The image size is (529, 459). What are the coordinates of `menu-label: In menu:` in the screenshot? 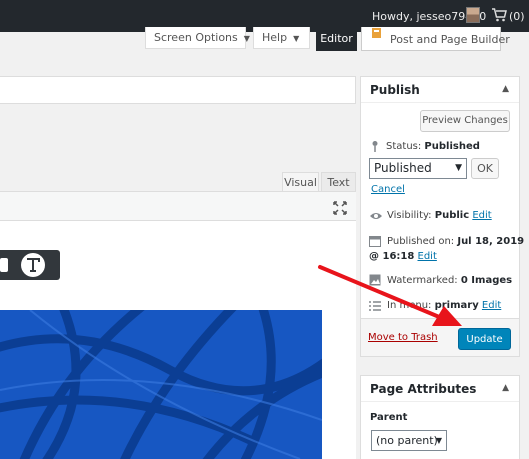 It's located at (409, 305).